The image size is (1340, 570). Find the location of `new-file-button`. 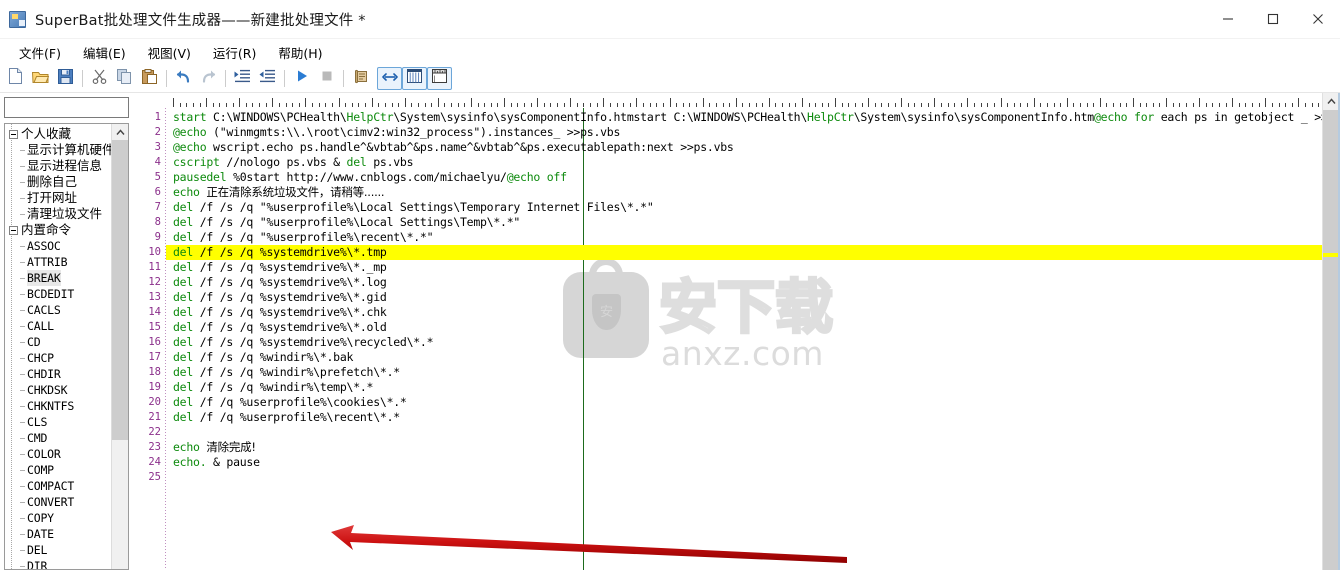

new-file-button is located at coordinates (15, 78).